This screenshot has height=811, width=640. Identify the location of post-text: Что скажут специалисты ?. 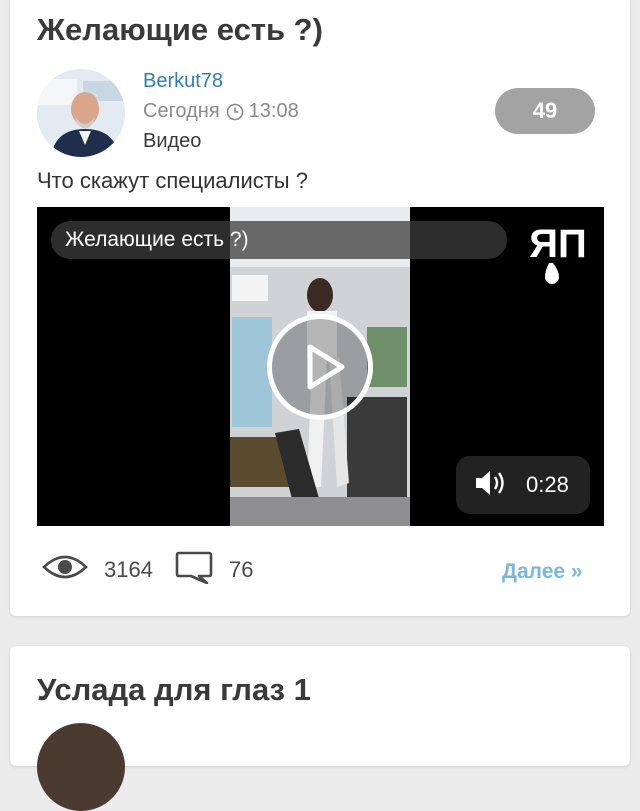
(172, 180).